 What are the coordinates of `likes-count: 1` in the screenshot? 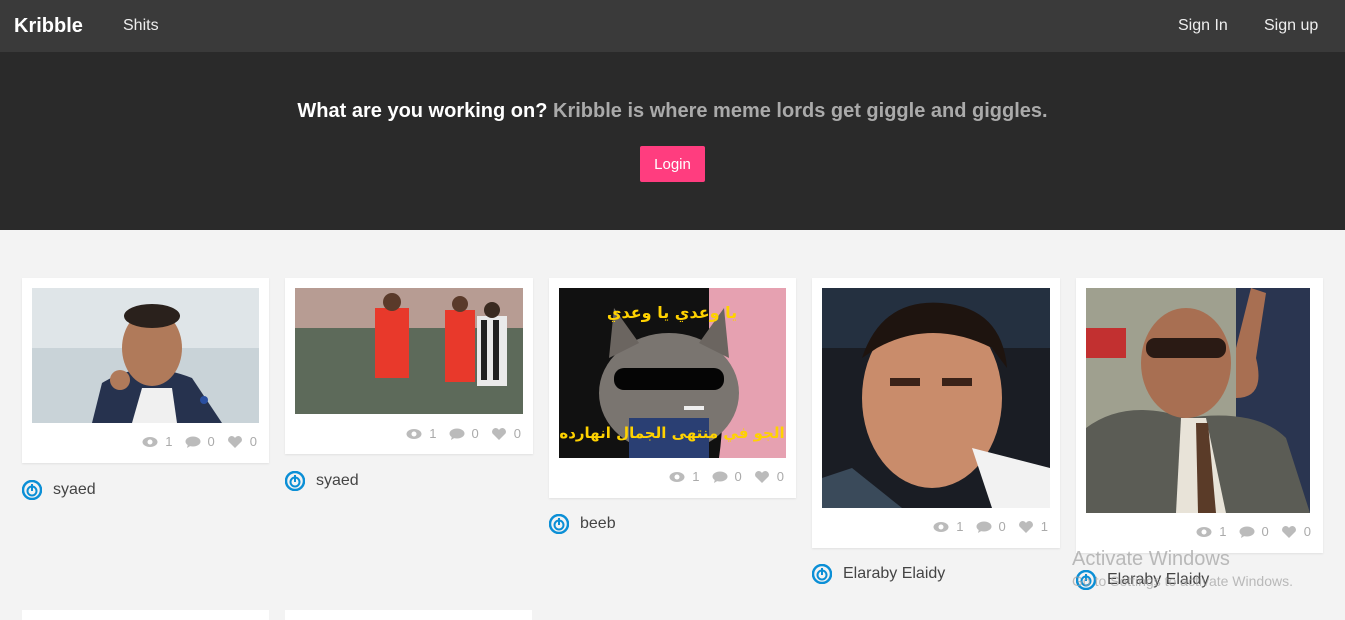 It's located at (1044, 526).